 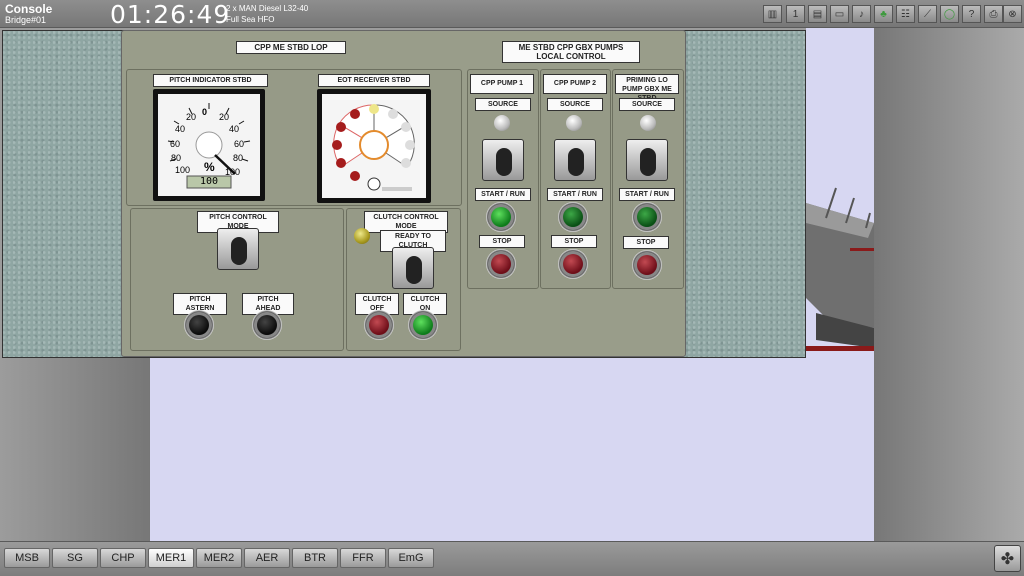 I want to click on pitch-indicator-label: PITCH INDICATOR STBD, so click(x=210, y=80).